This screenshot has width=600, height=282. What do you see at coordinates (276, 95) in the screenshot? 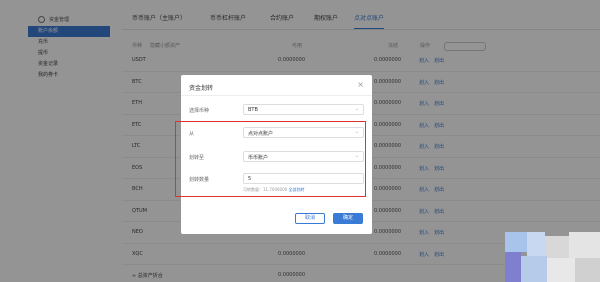
I see `dialog-divider` at bounding box center [276, 95].